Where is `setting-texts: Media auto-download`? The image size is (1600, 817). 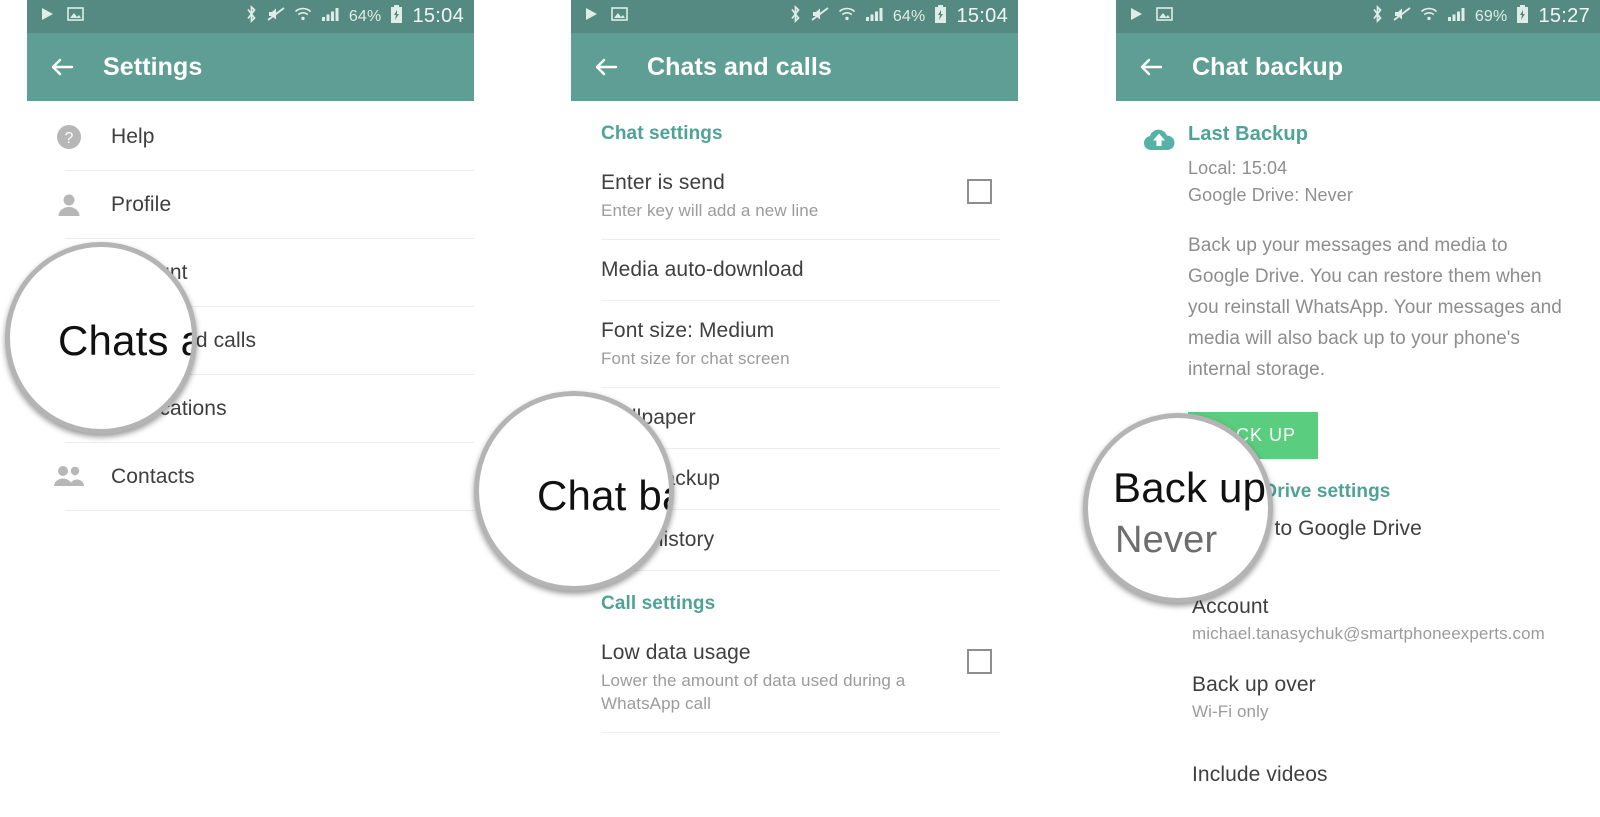
setting-texts: Media auto-download is located at coordinates (796, 270).